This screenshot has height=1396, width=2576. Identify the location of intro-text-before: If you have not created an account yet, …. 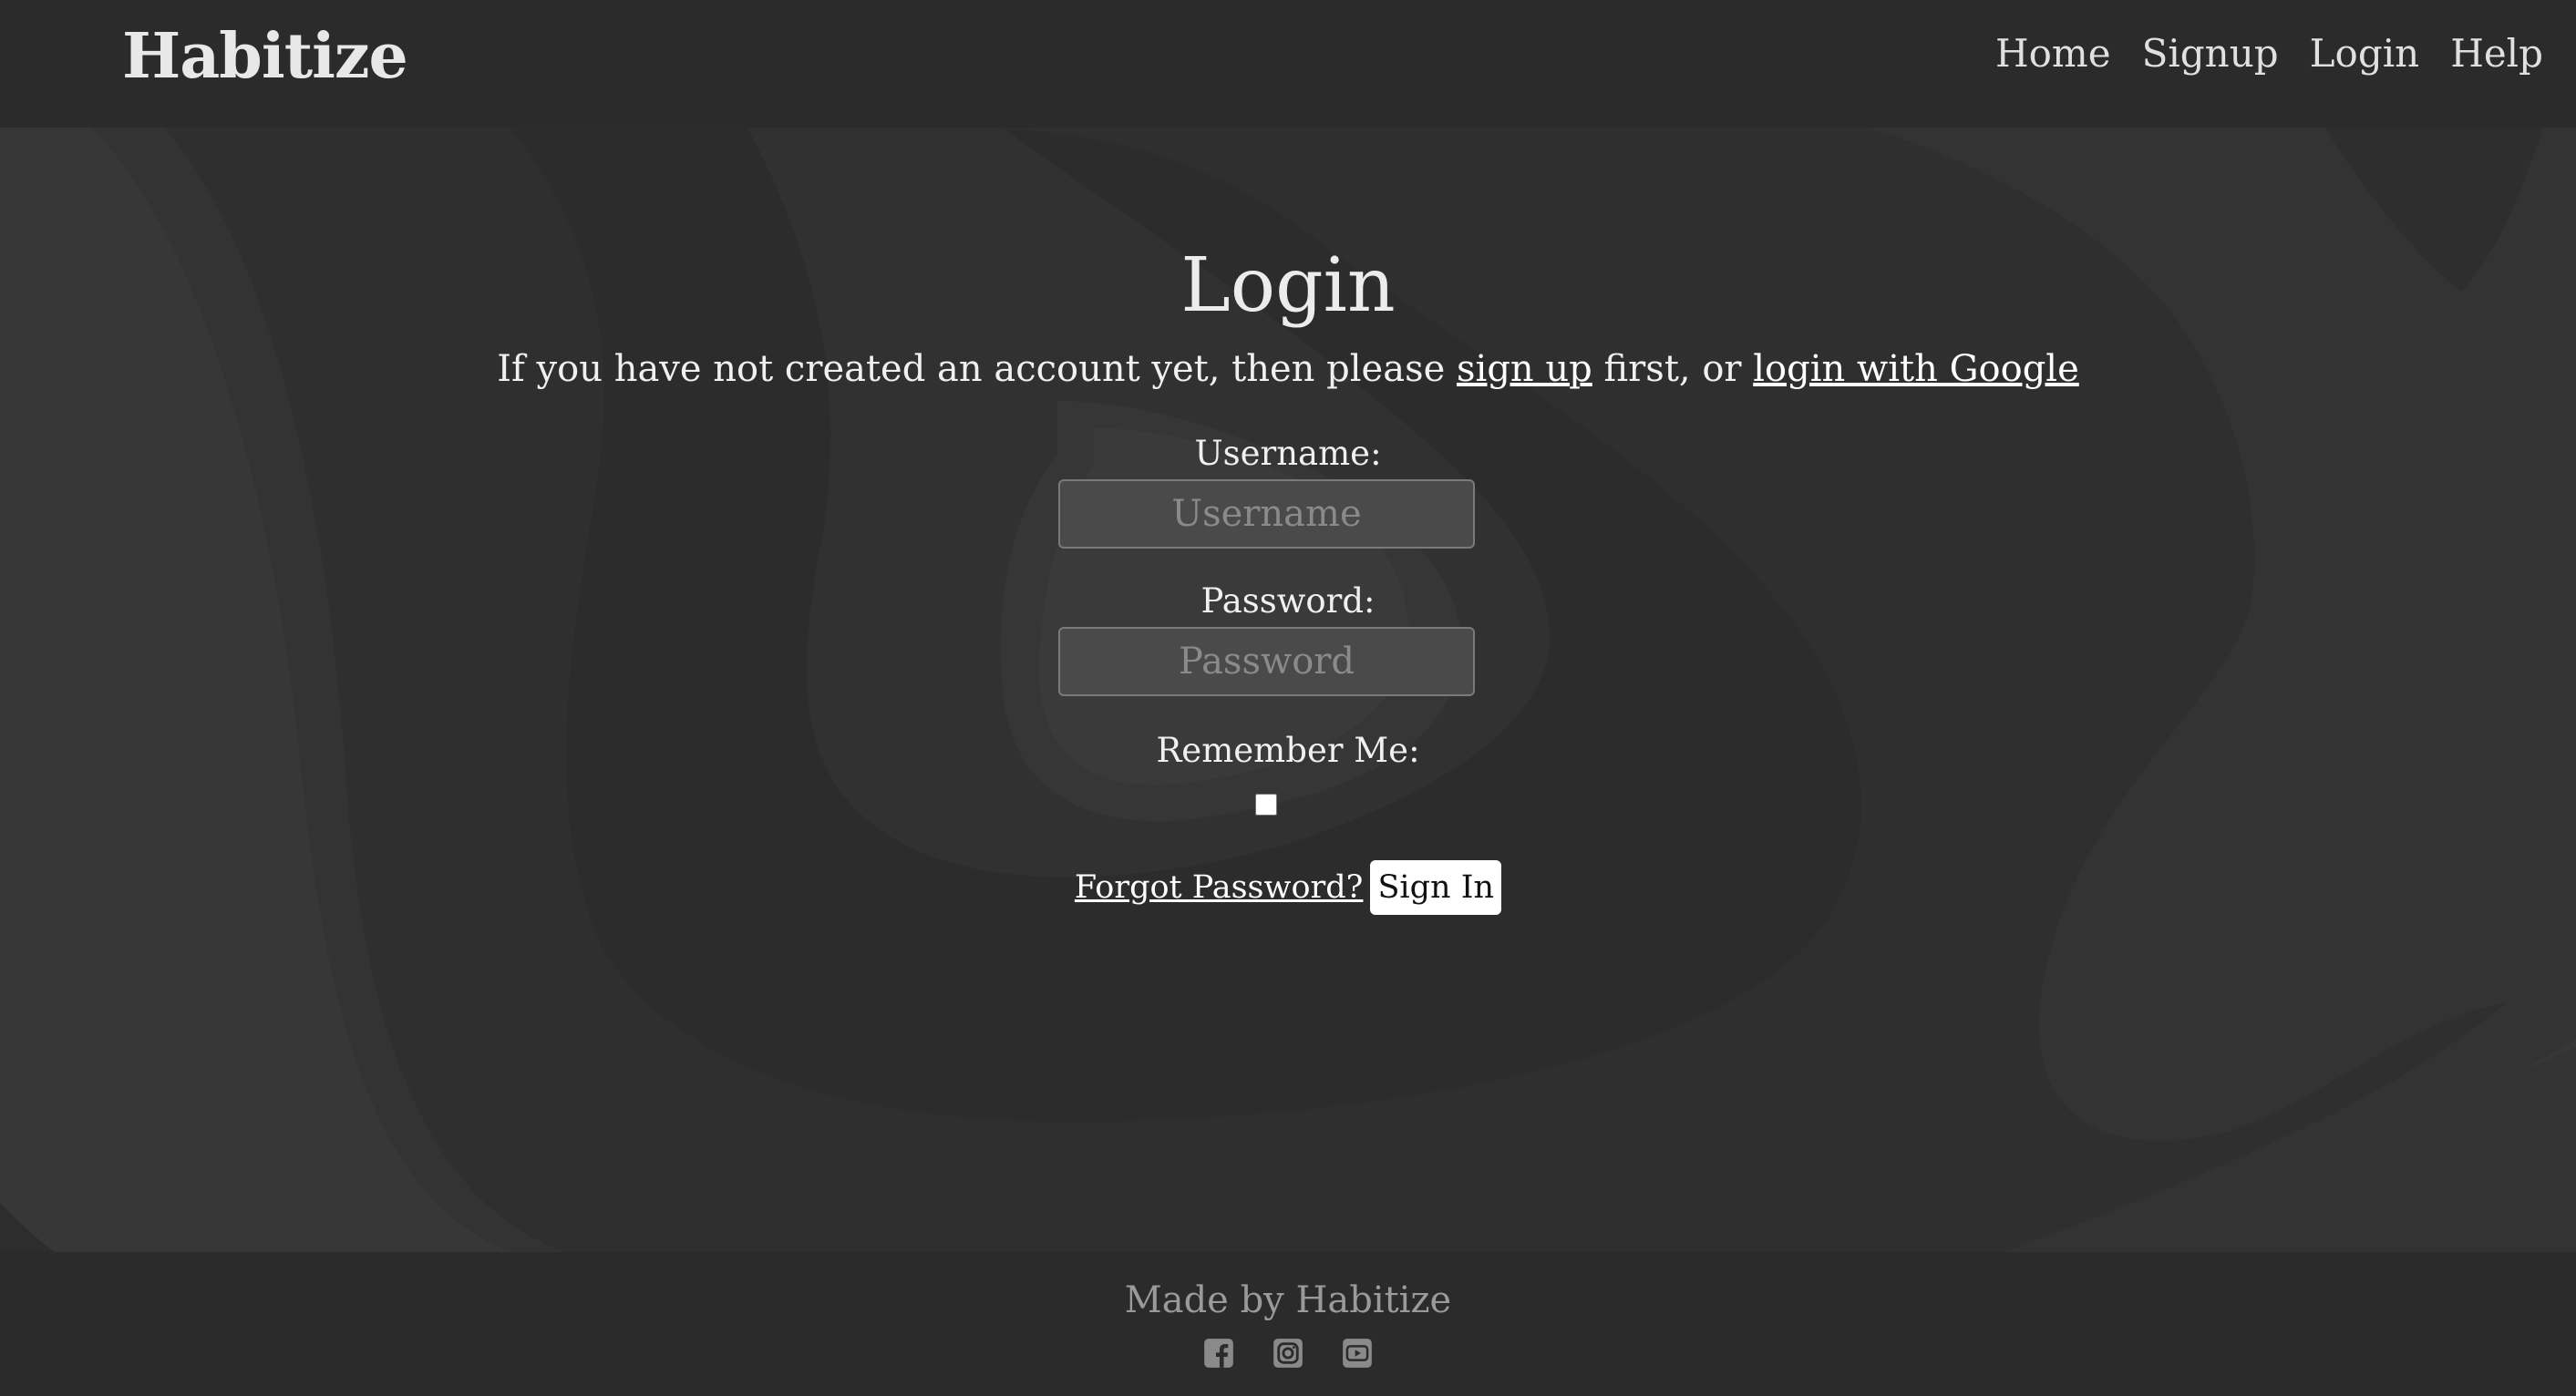
(977, 369).